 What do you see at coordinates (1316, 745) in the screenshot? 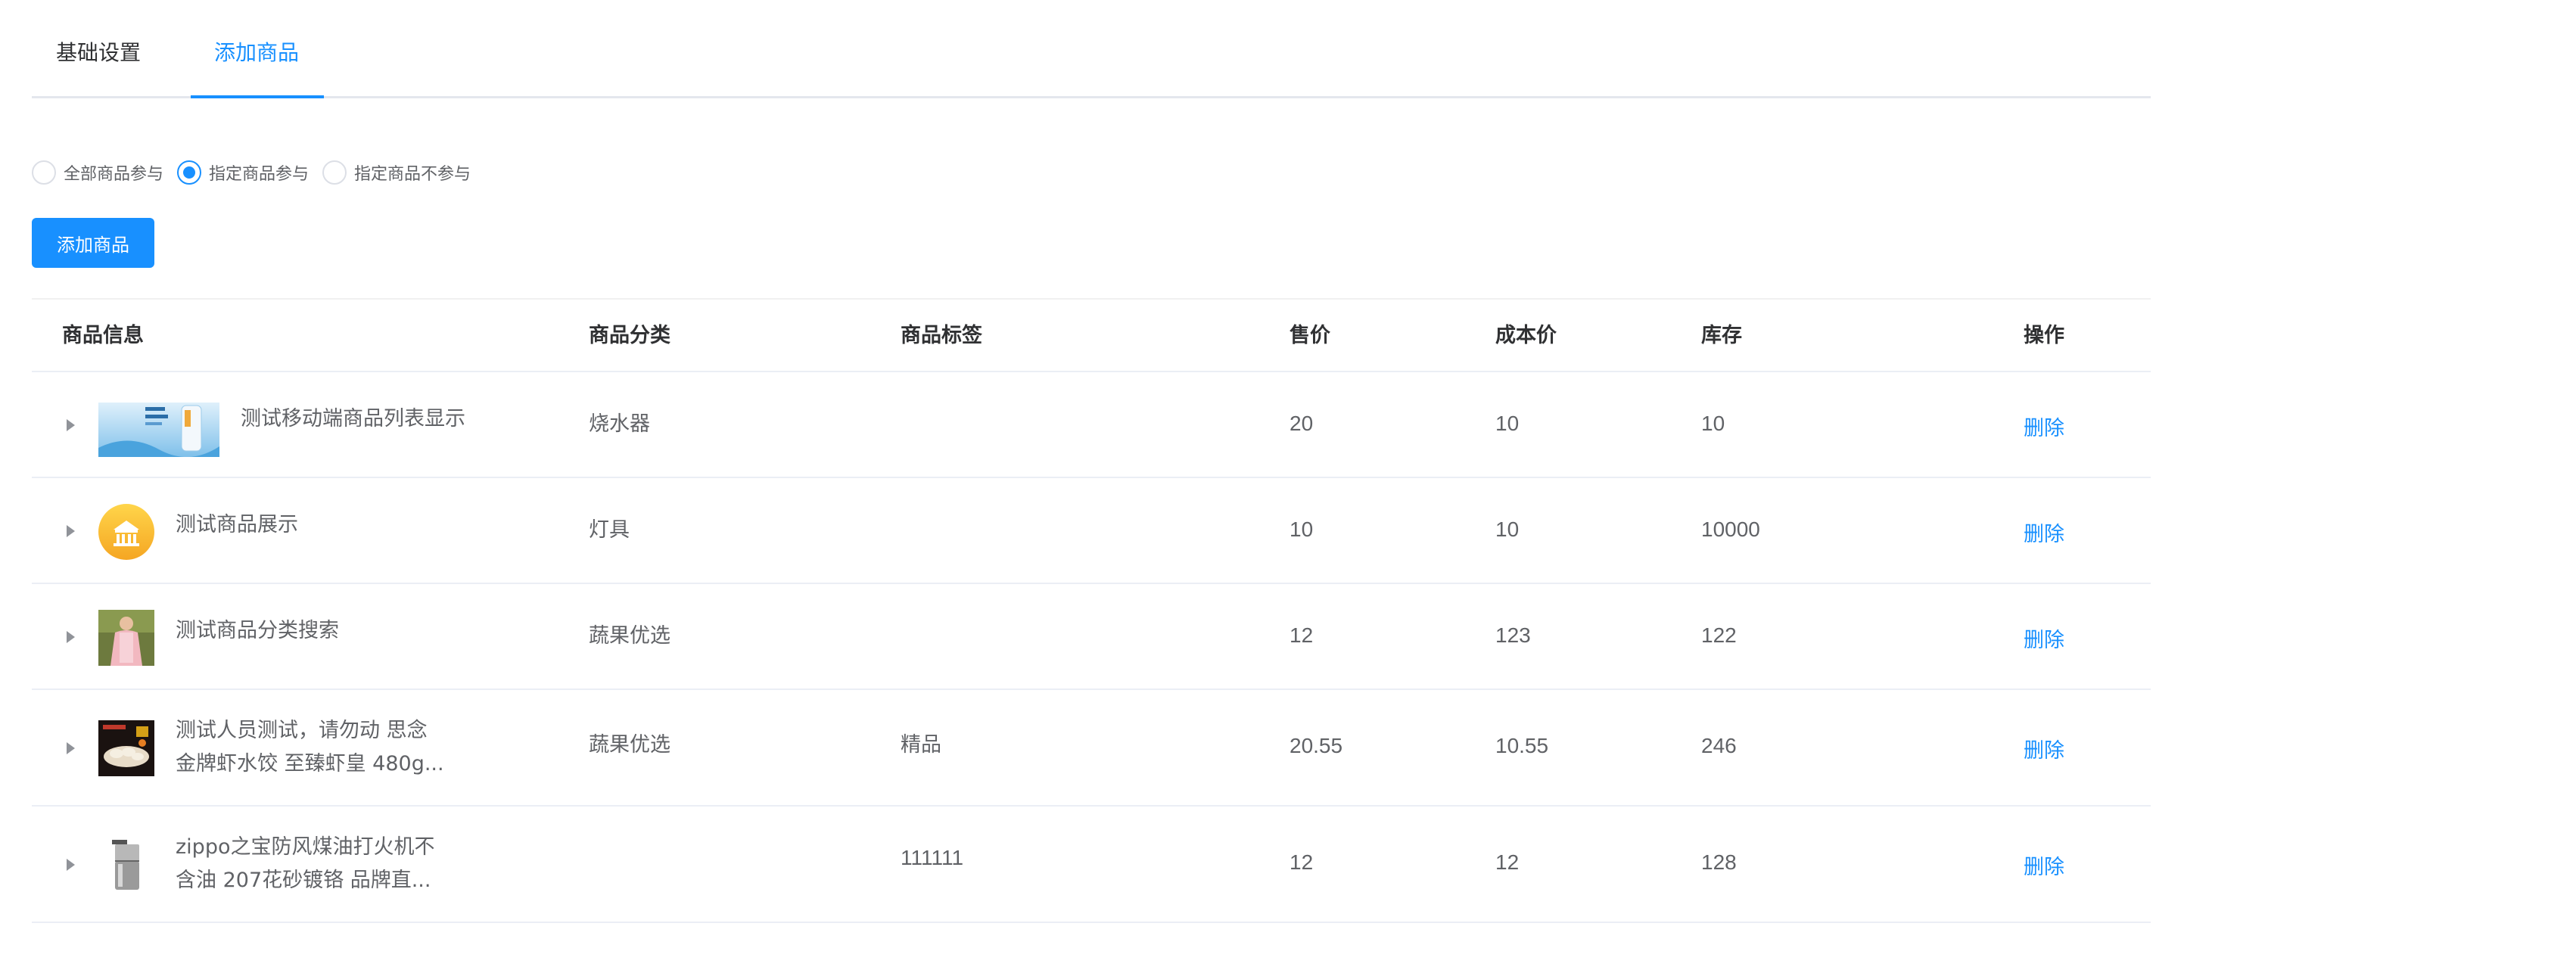
I see `product-price: 20.55` at bounding box center [1316, 745].